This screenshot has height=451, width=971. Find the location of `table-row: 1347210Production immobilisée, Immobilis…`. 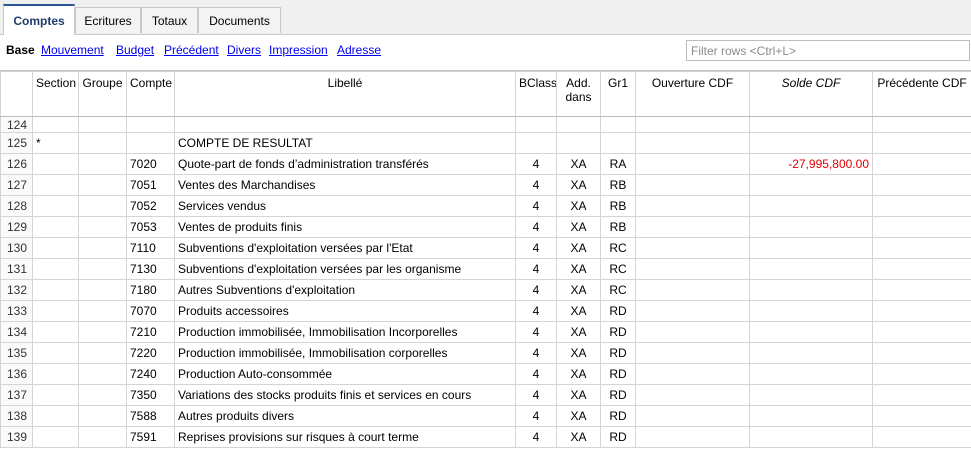

table-row: 1347210Production immobilisée, Immobilis… is located at coordinates (486, 332).